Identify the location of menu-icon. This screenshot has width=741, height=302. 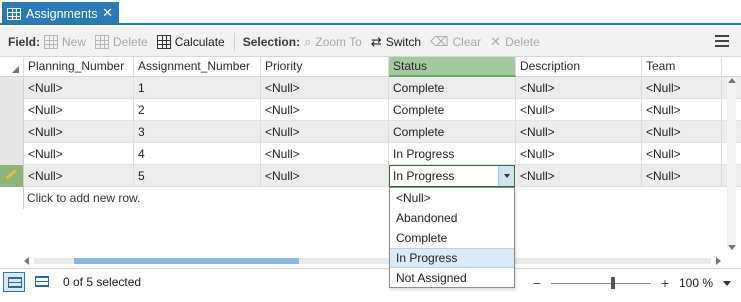
(722, 41).